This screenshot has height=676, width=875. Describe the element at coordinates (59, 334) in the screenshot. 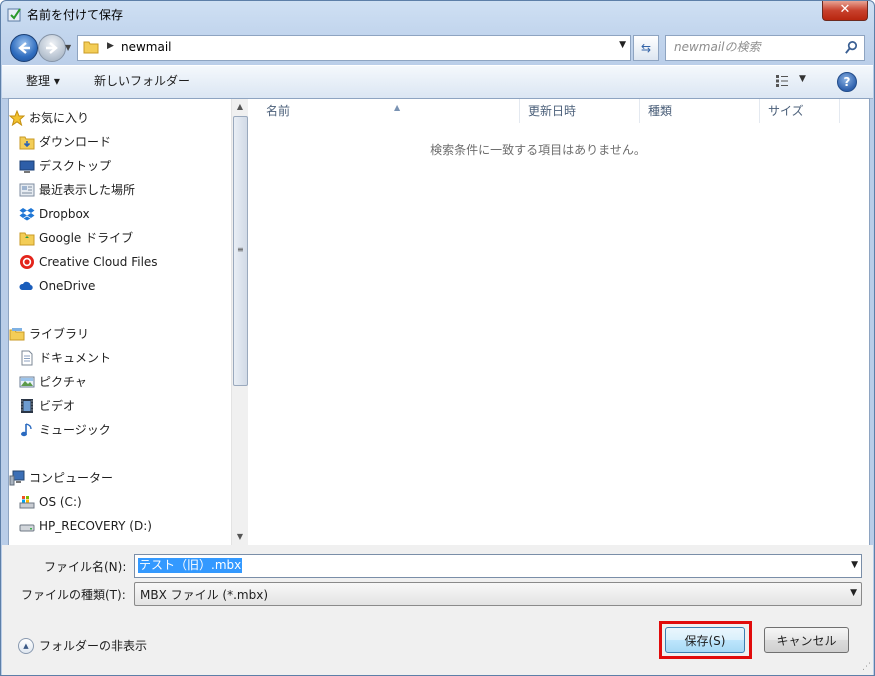

I see `nav-libraries-label: ライブラリ` at that location.